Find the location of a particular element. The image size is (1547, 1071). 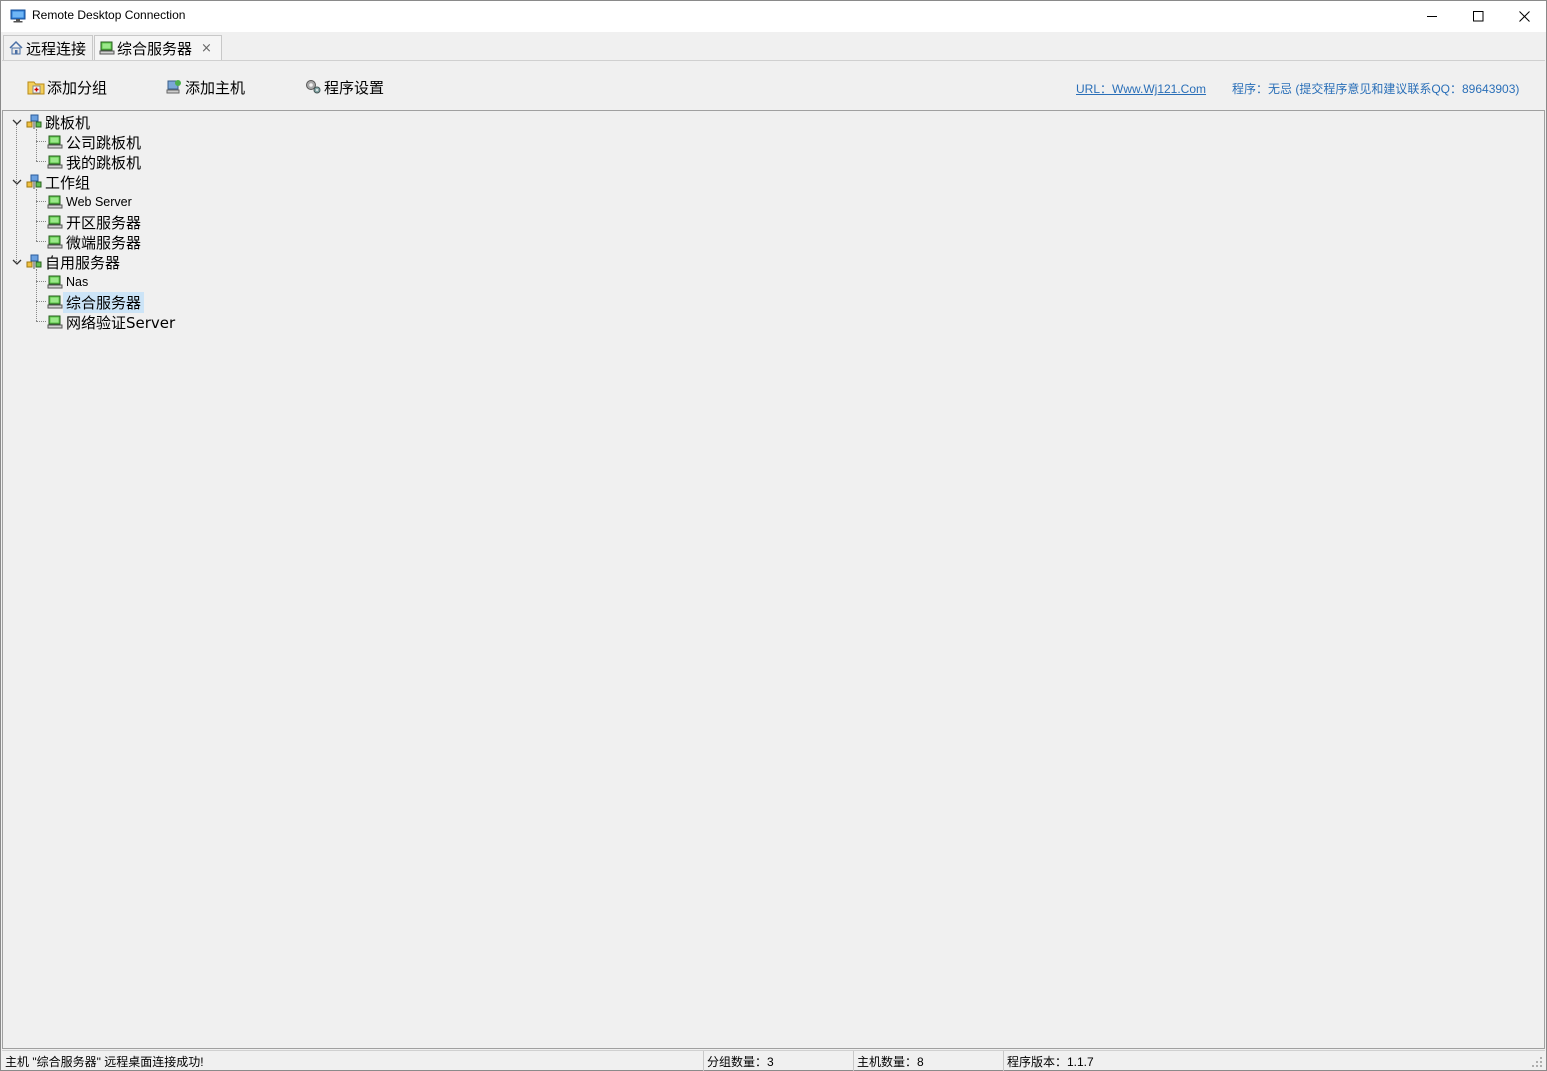

close-icon is located at coordinates (1524, 16).